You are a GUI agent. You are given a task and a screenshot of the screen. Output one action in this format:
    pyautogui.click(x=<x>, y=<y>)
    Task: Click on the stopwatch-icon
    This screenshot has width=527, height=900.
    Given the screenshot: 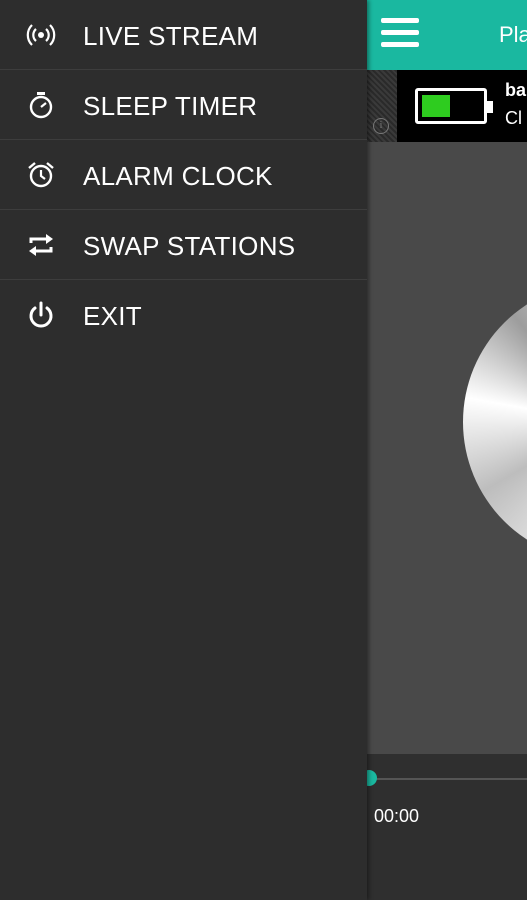 What is the action you would take?
    pyautogui.click(x=41, y=105)
    